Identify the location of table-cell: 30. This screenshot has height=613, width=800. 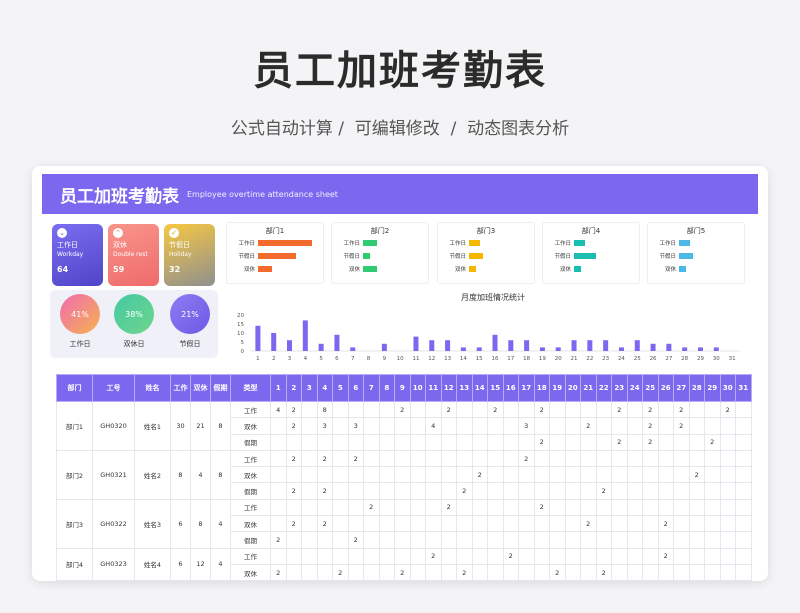
(180, 426).